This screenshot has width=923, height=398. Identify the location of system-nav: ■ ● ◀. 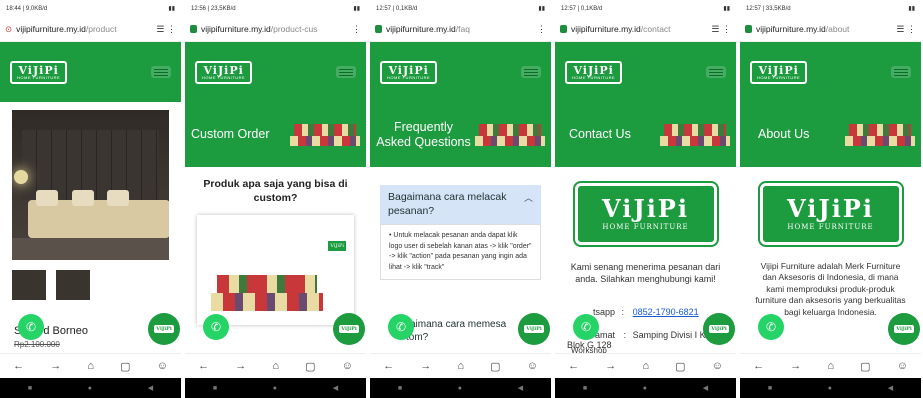
(645, 388).